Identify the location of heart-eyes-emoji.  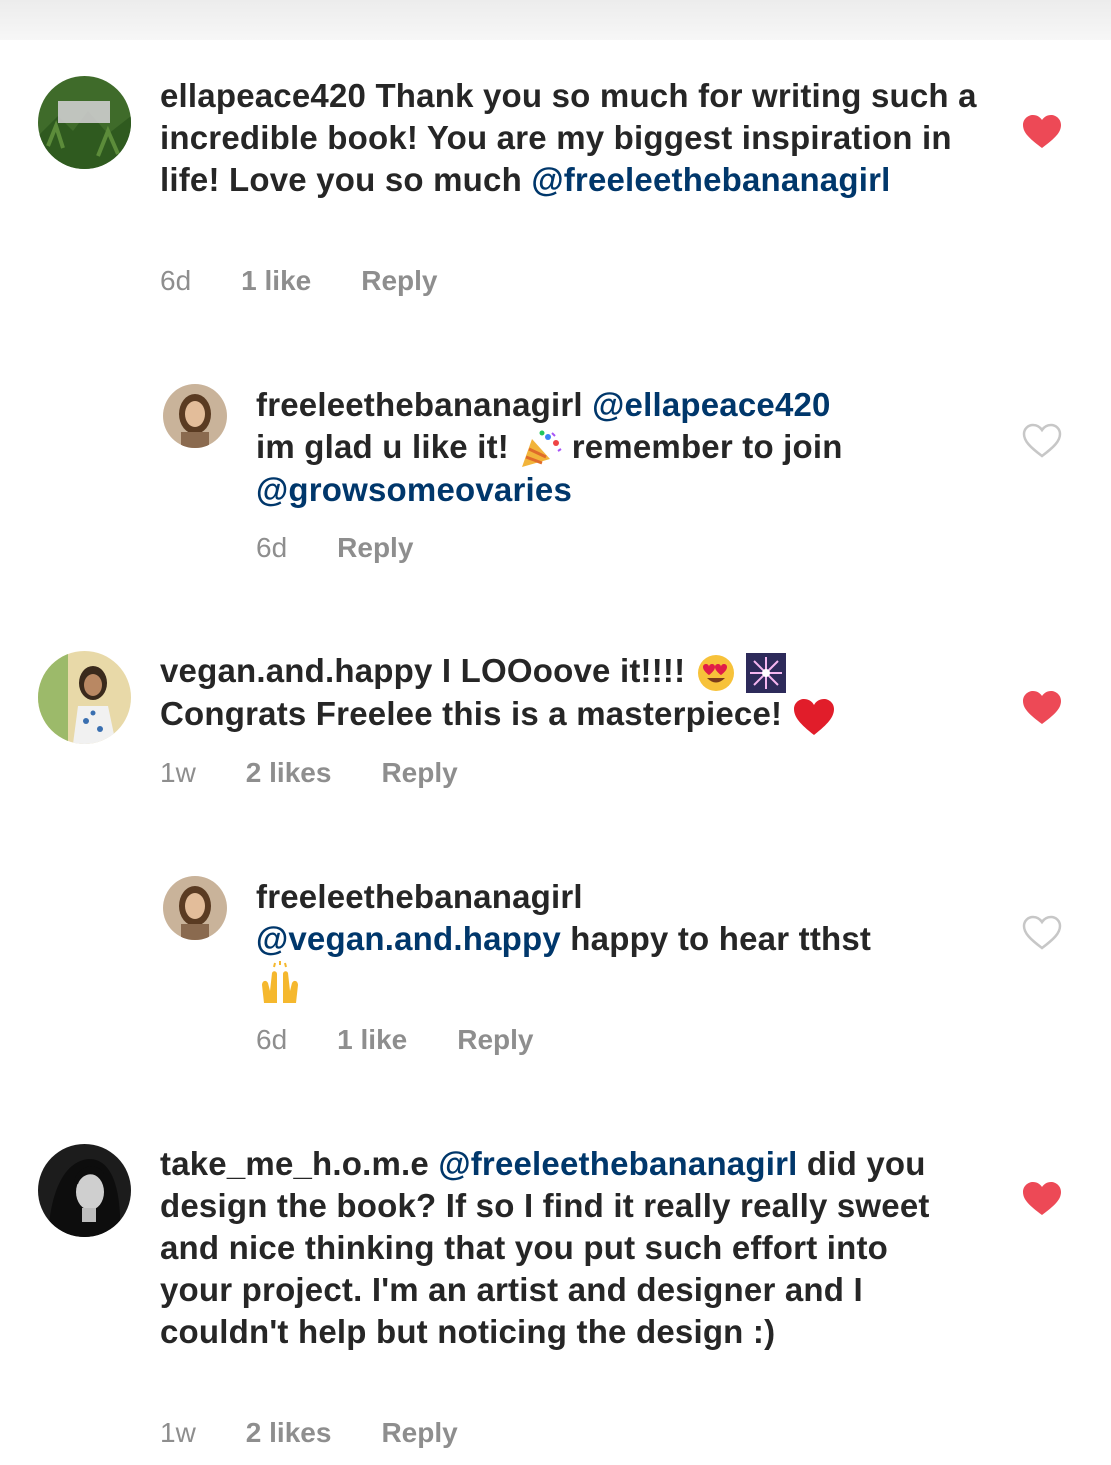
(716, 673).